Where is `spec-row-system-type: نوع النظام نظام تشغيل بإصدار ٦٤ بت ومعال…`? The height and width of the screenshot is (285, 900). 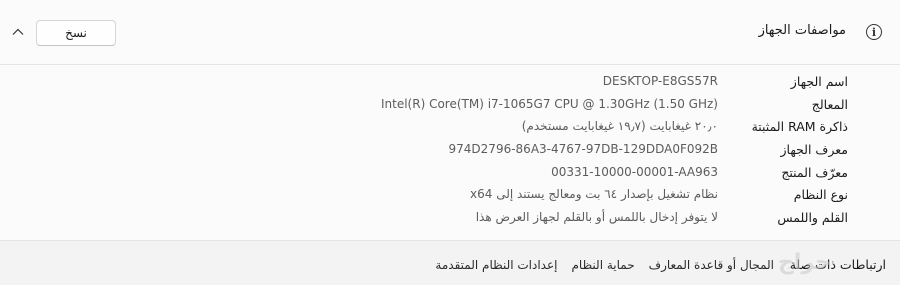
spec-row-system-type: نوع النظام نظام تشغيل بإصدار ٦٤ بت ومعال… is located at coordinates (450, 195).